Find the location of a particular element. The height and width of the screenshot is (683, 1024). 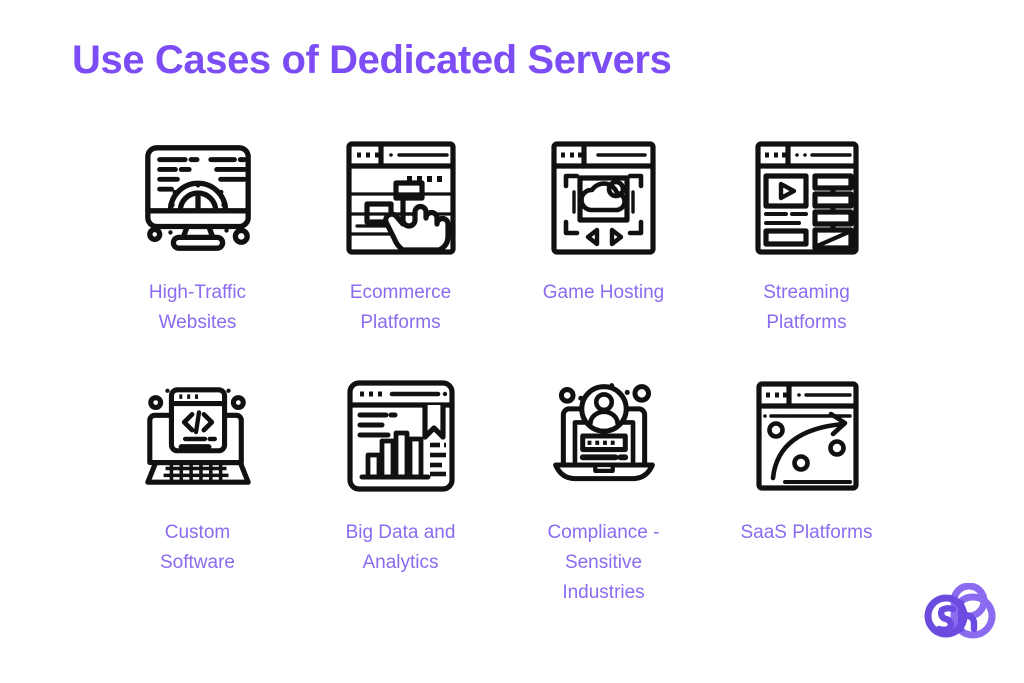

use-case-label: Game Hosting is located at coordinates (603, 292).